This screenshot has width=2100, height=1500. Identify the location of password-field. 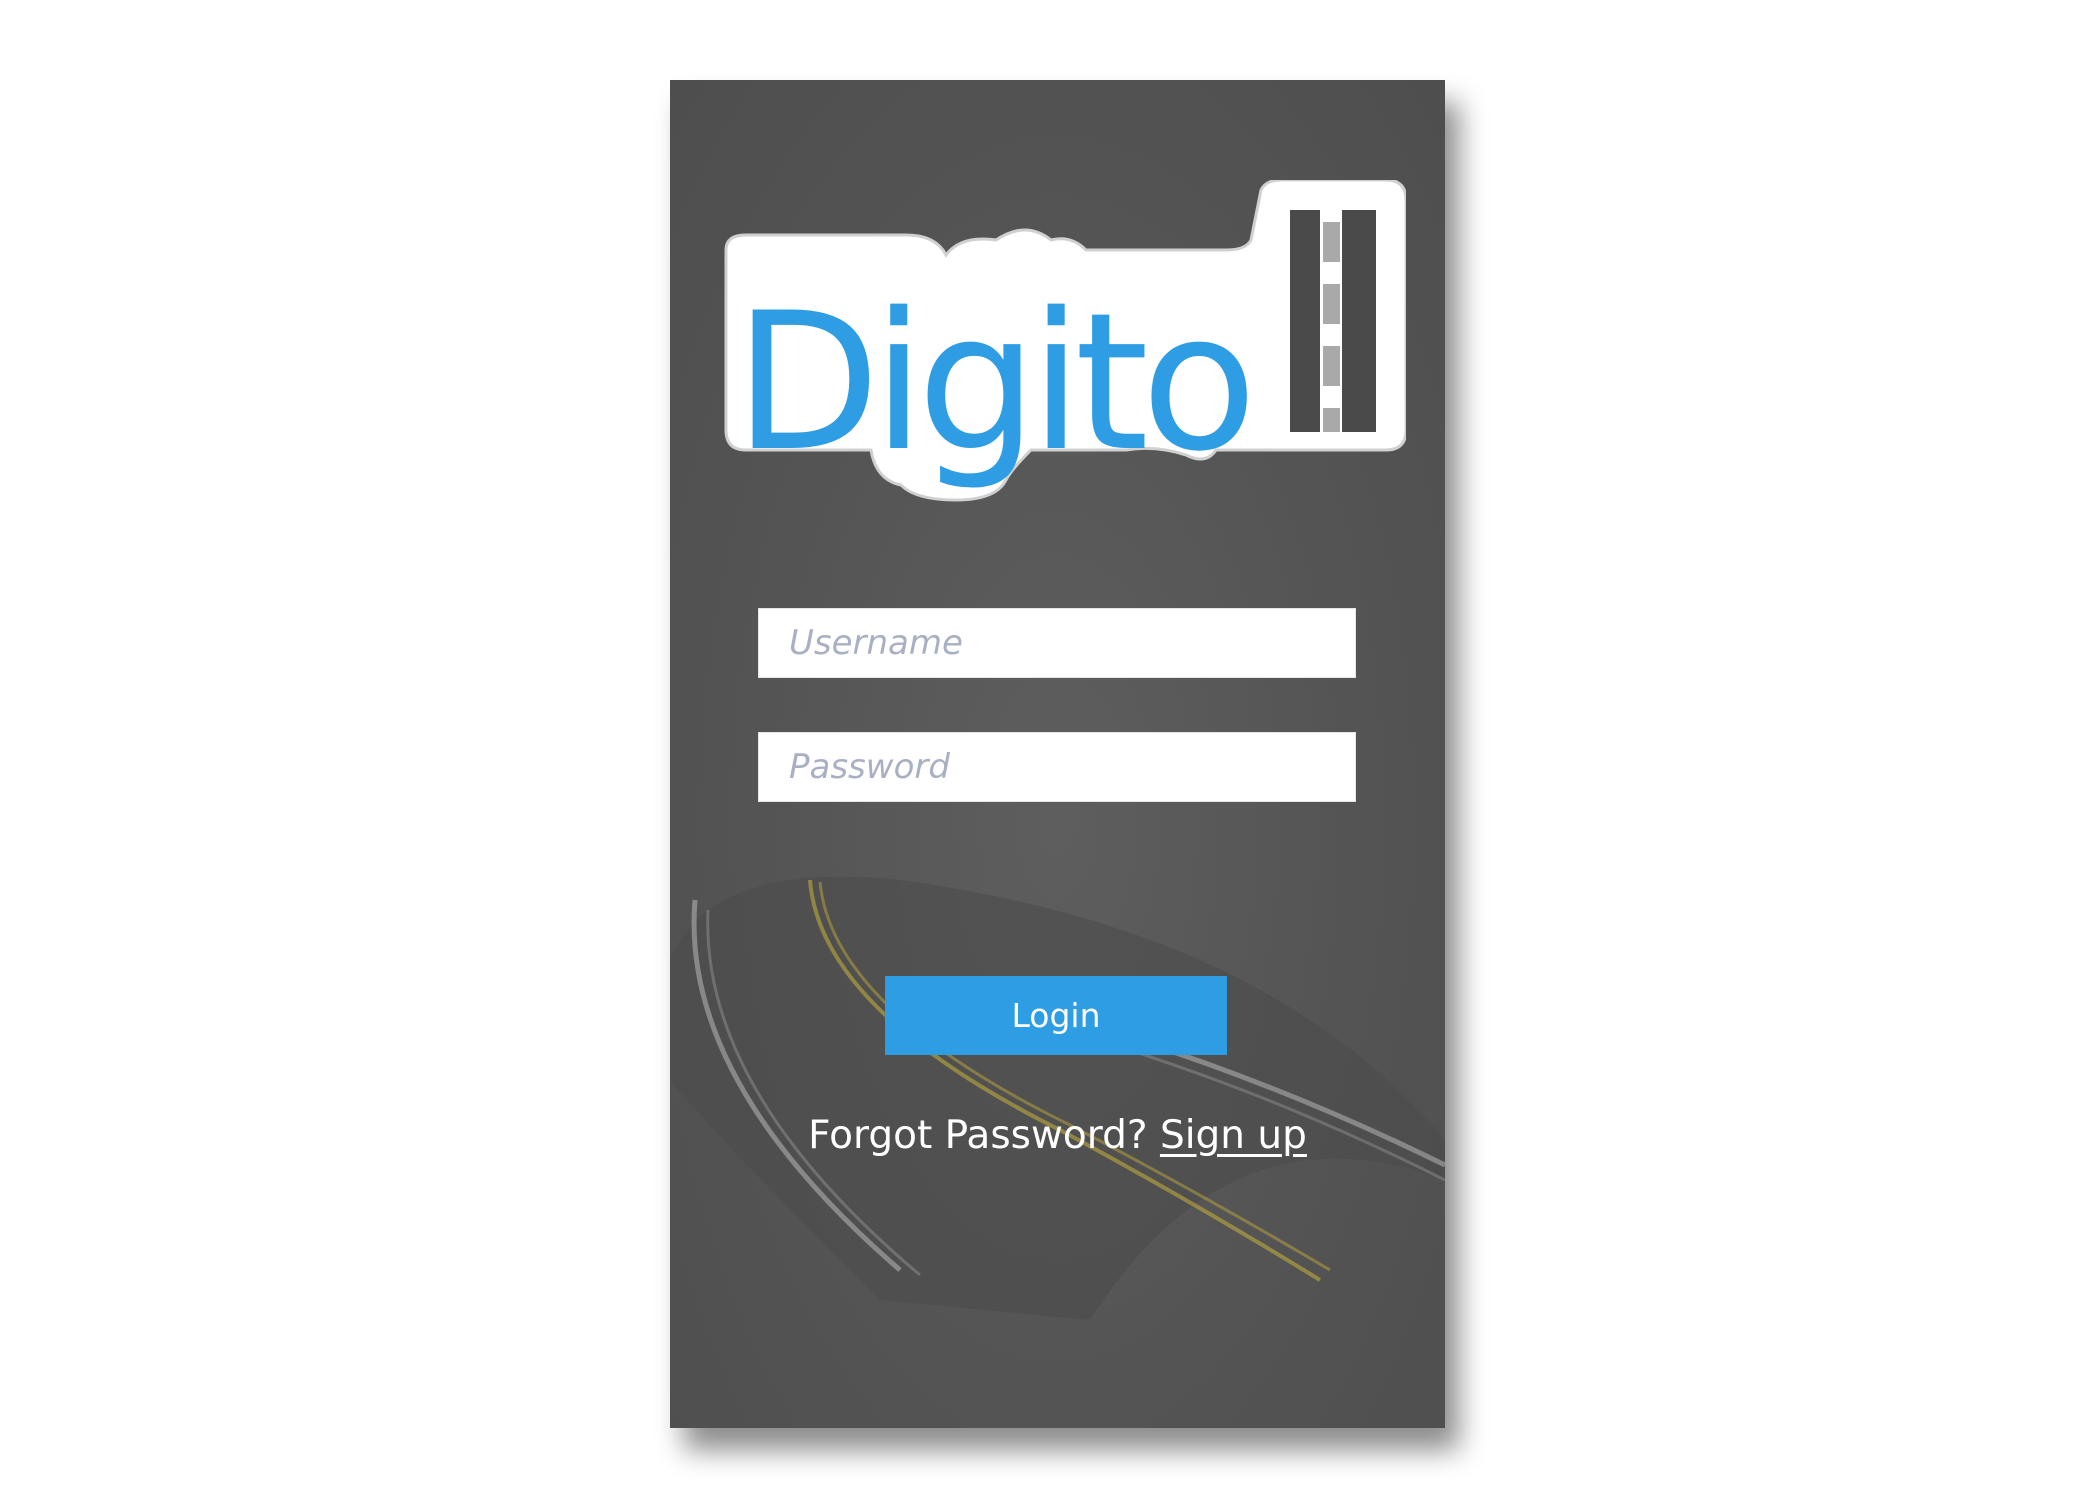
(1057, 767).